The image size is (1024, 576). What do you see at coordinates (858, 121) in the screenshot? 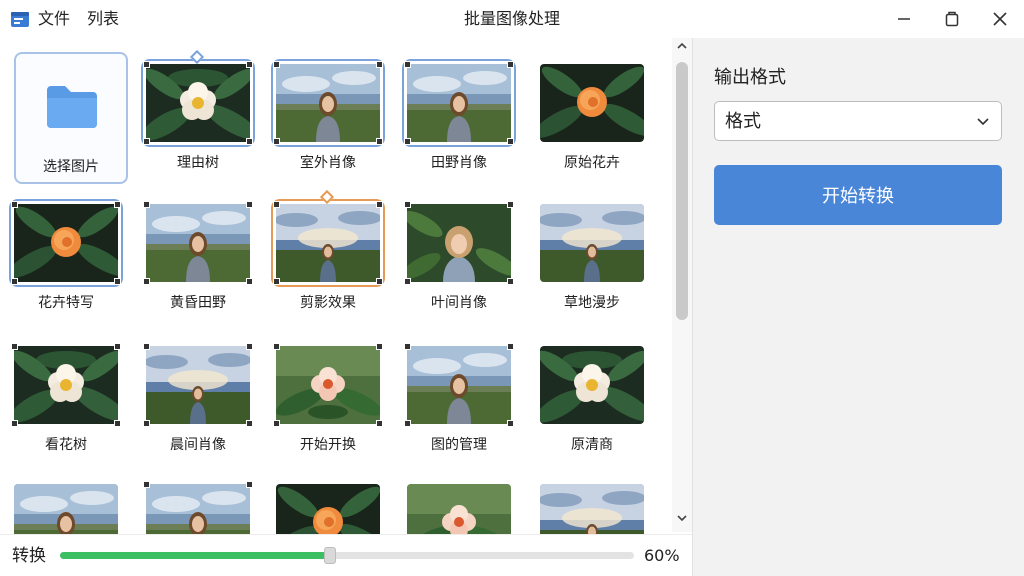
I see `format-select: 格式` at bounding box center [858, 121].